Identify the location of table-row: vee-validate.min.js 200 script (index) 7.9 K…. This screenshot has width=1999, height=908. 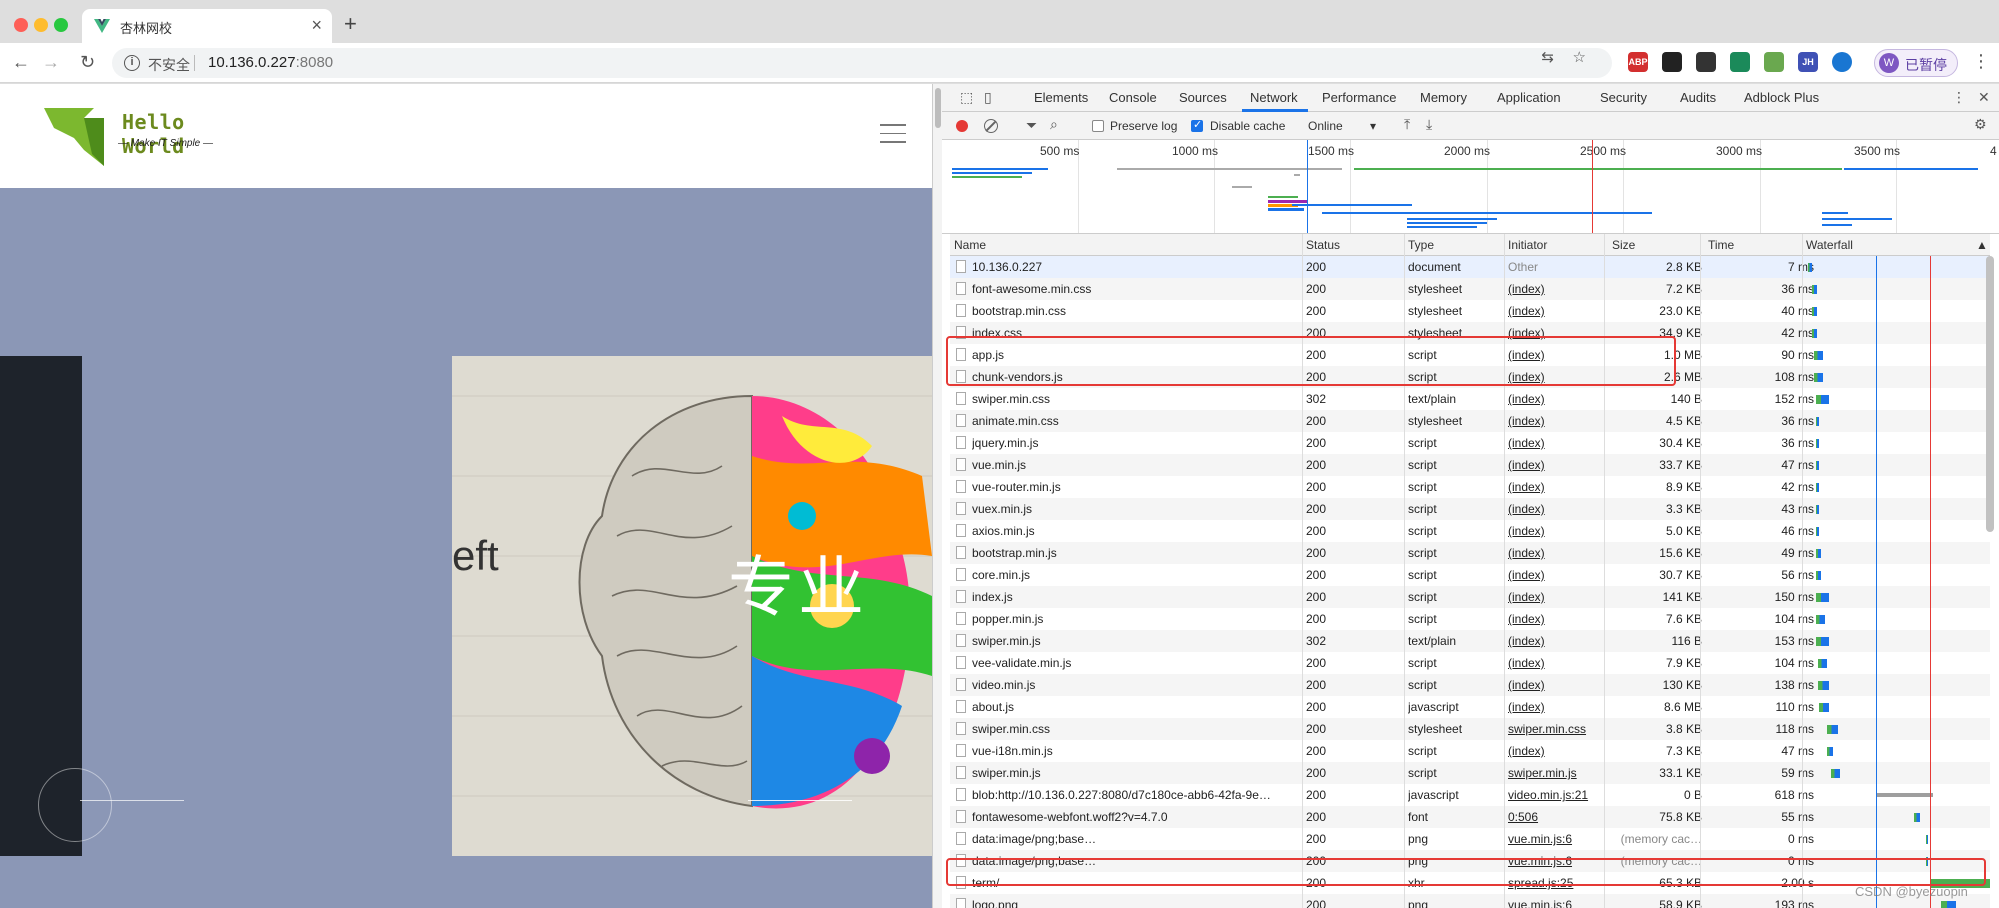
(1470, 663).